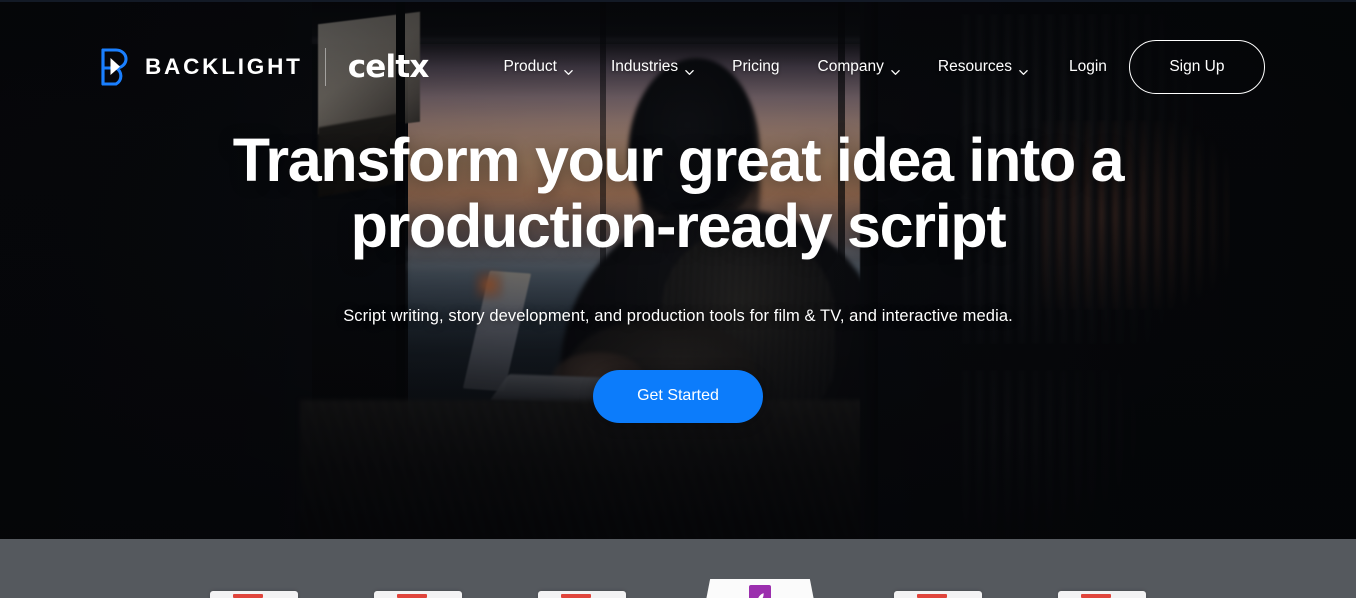 The height and width of the screenshot is (598, 1356). I want to click on nav-item-pricing: Pricing, so click(755, 67).